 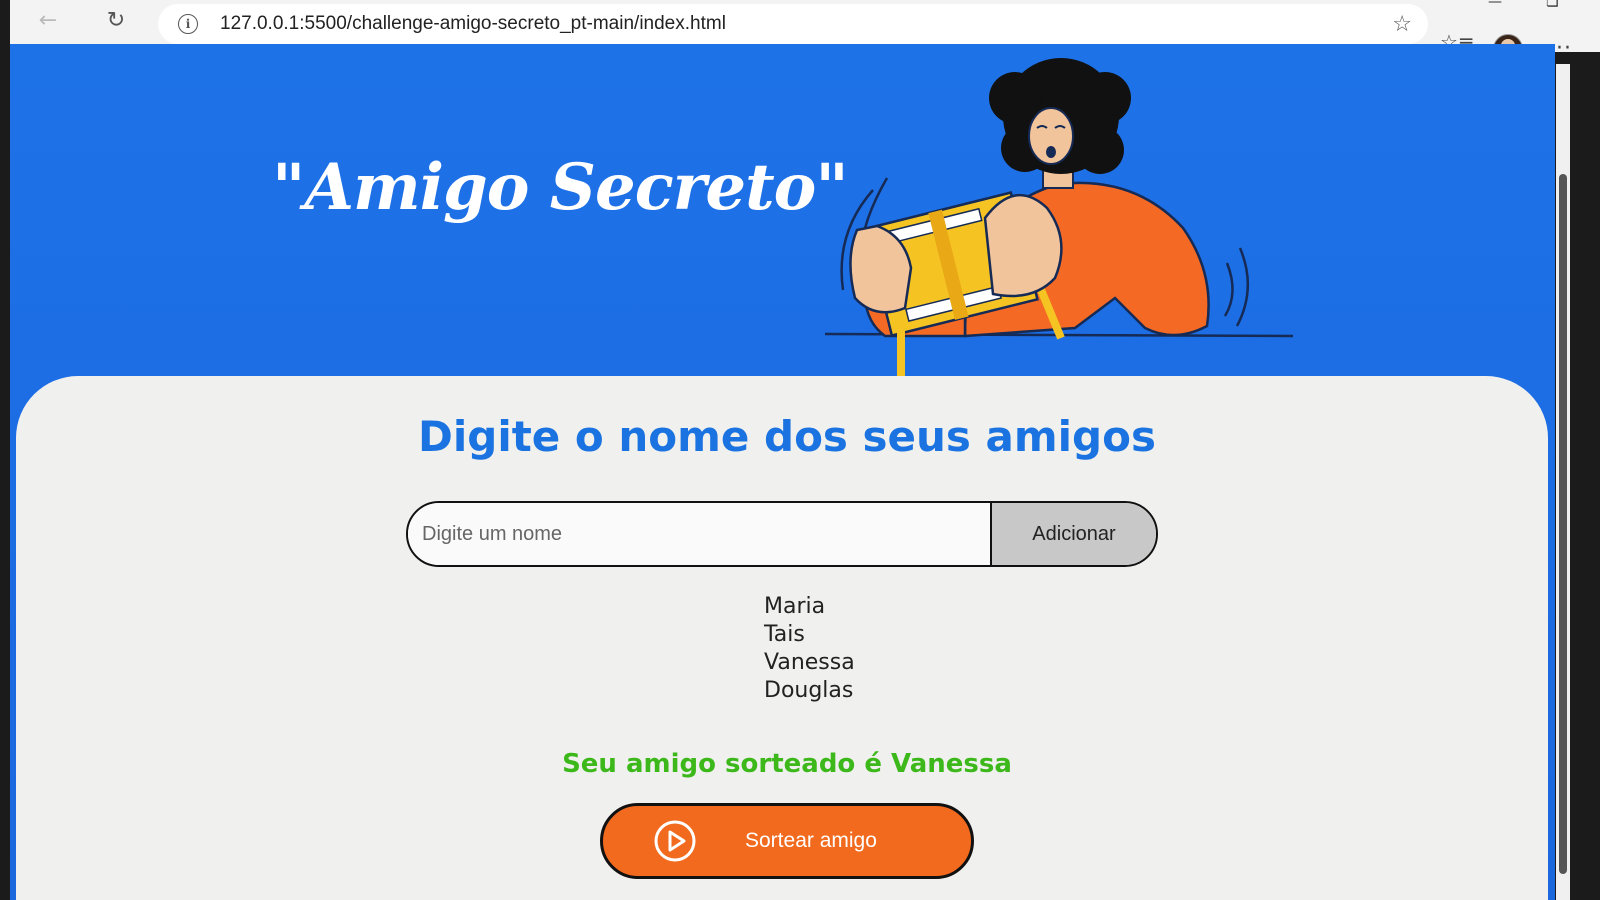 What do you see at coordinates (809, 662) in the screenshot?
I see `list-item: Vanessa` at bounding box center [809, 662].